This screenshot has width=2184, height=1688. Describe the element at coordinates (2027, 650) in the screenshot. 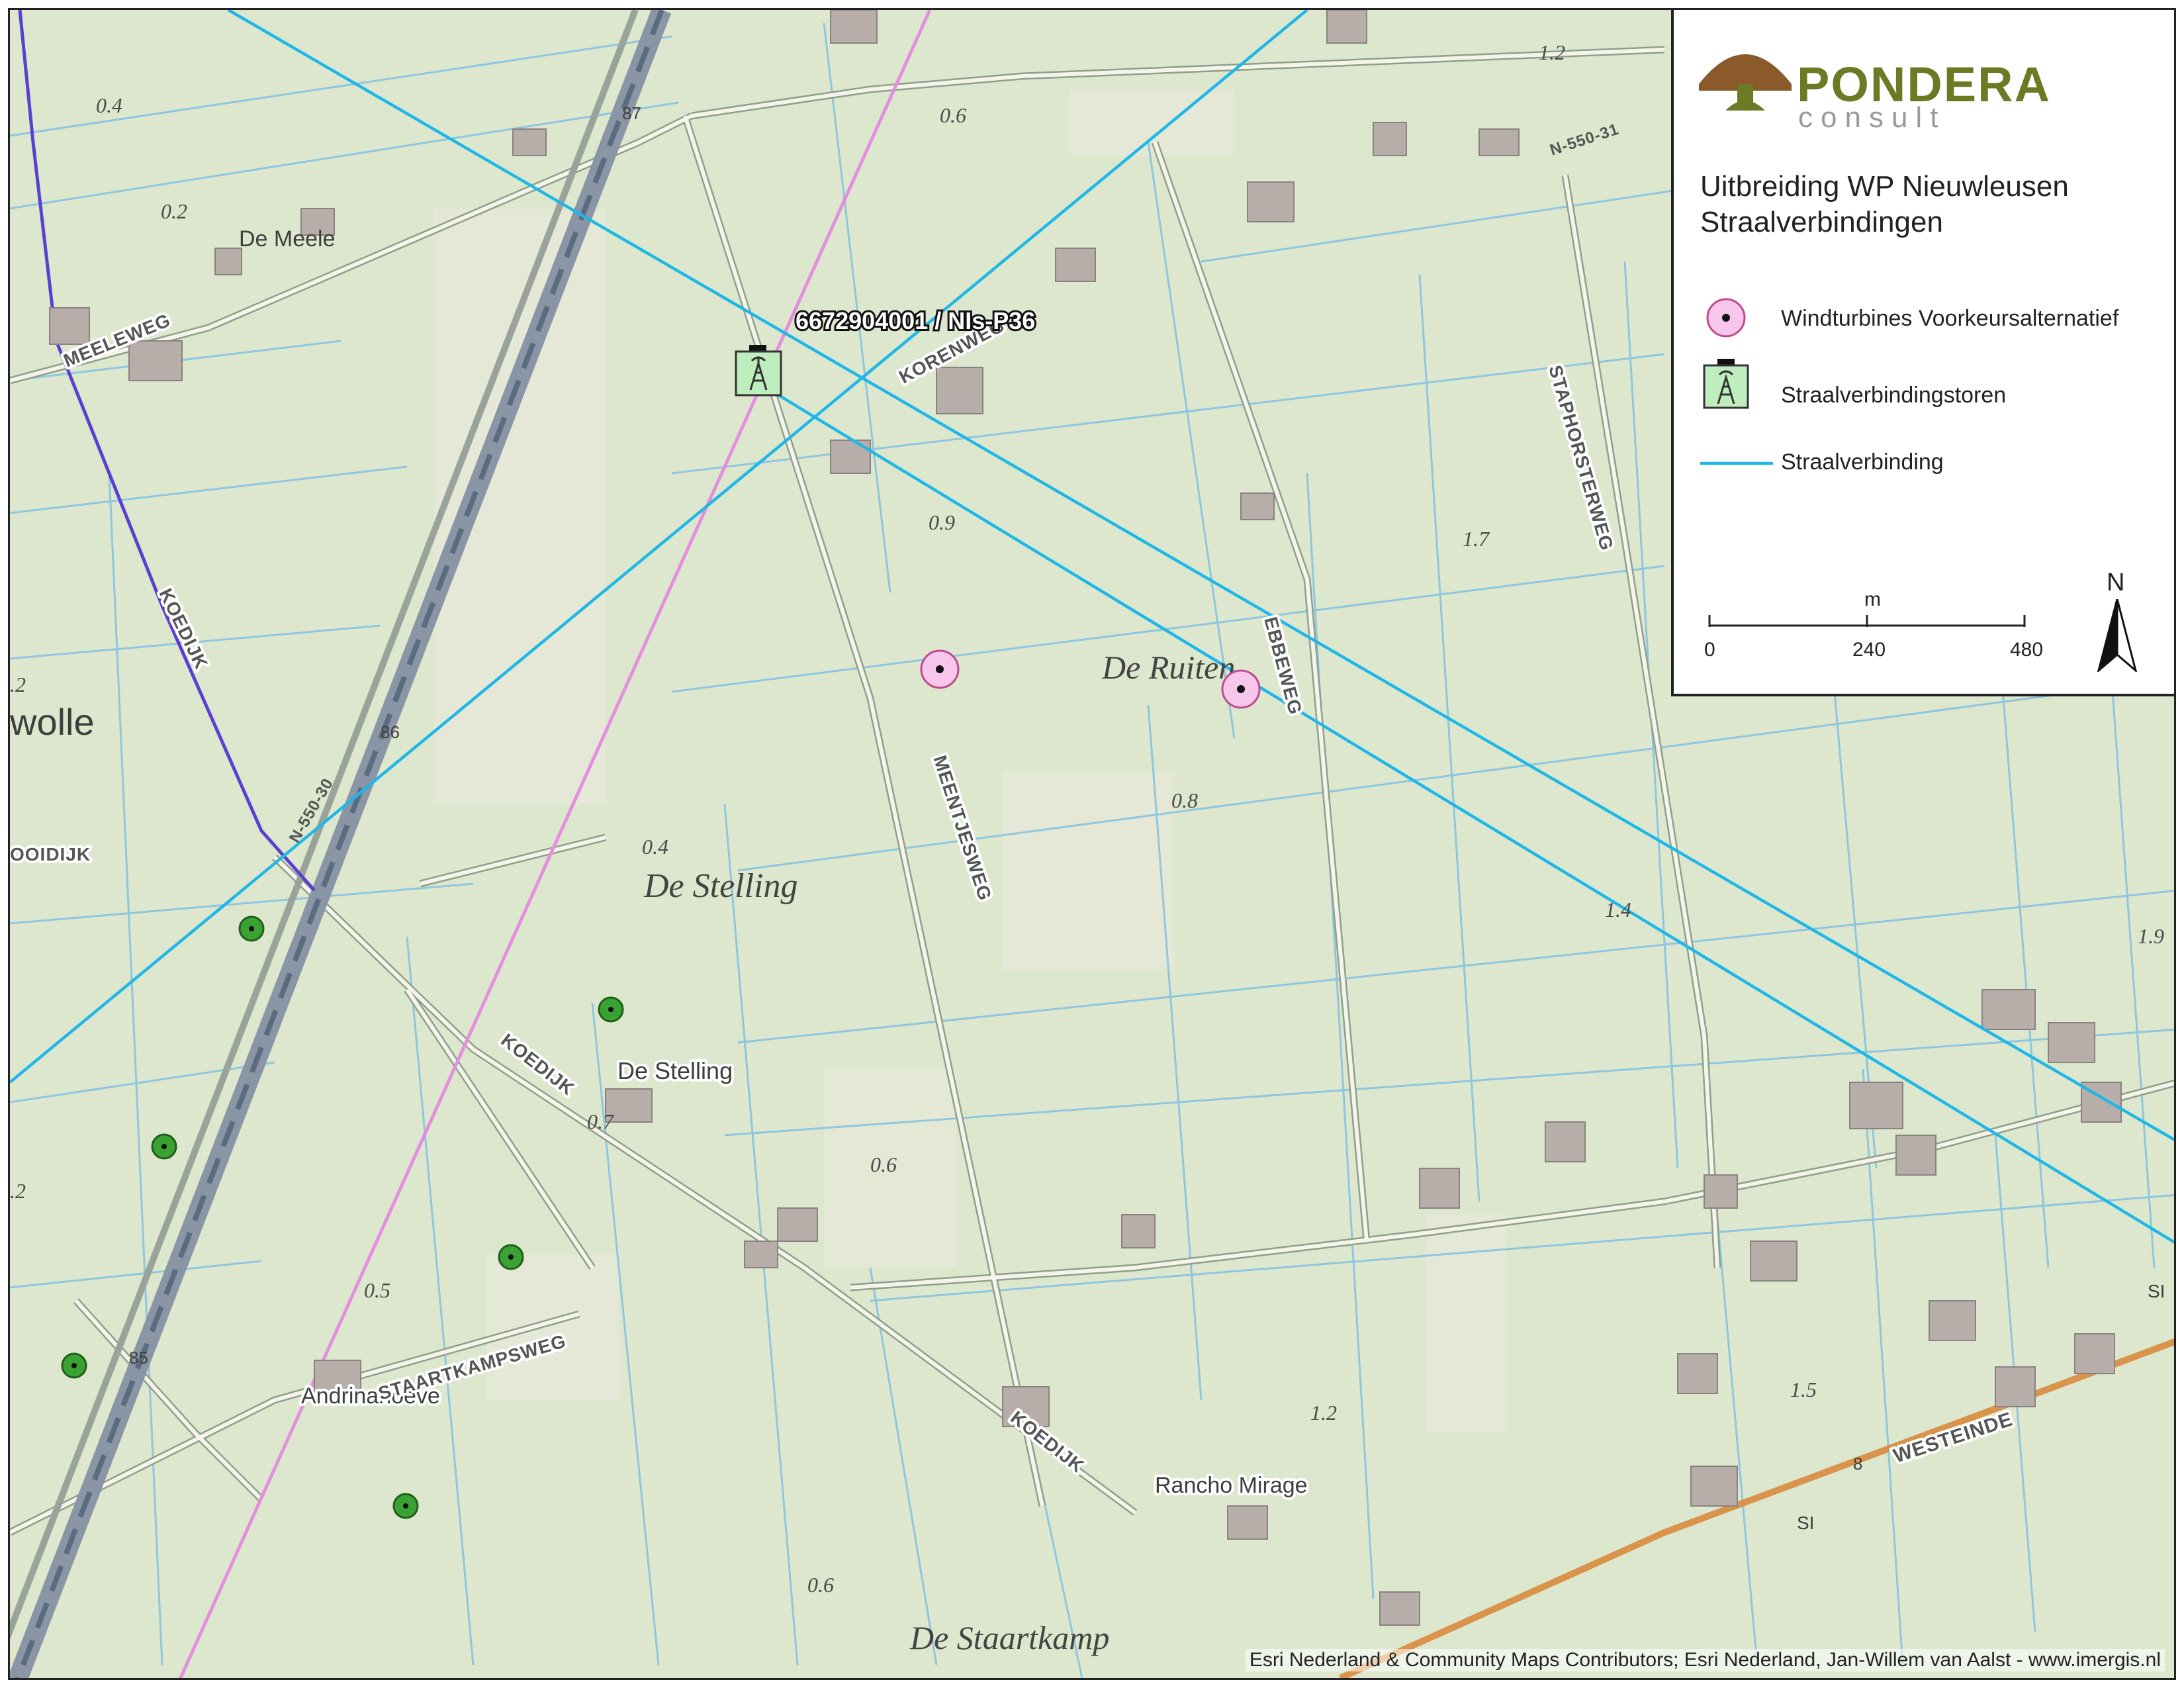

I see `scale-tick-480: 480` at that location.